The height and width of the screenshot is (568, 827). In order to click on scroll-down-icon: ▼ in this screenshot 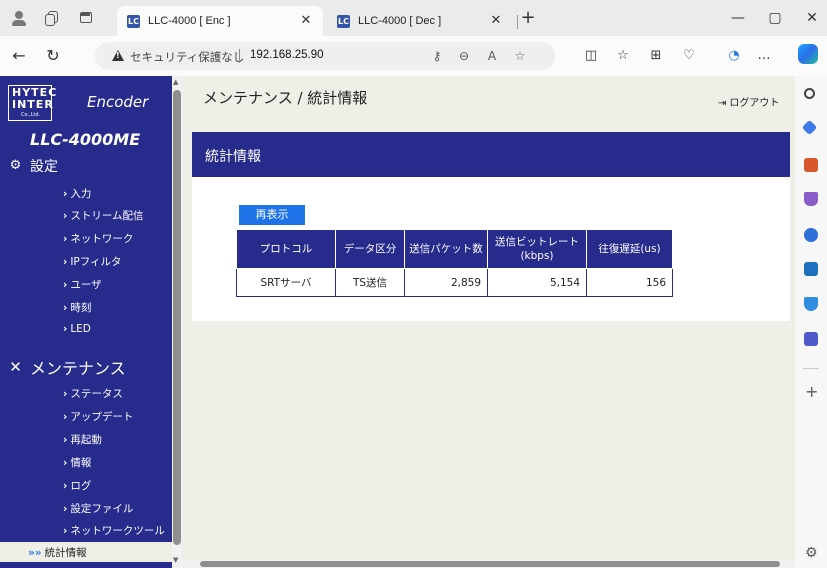, I will do `click(175, 560)`.